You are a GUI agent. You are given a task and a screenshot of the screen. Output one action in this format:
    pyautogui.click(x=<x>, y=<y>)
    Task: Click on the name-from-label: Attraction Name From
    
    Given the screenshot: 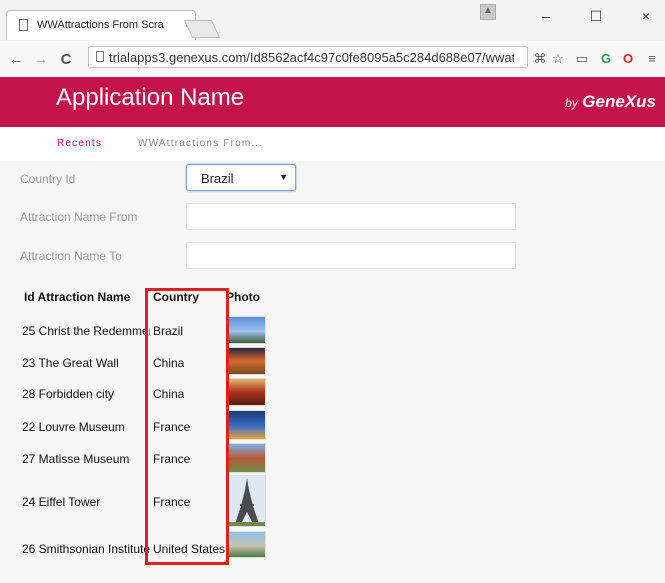 What is the action you would take?
    pyautogui.click(x=79, y=217)
    